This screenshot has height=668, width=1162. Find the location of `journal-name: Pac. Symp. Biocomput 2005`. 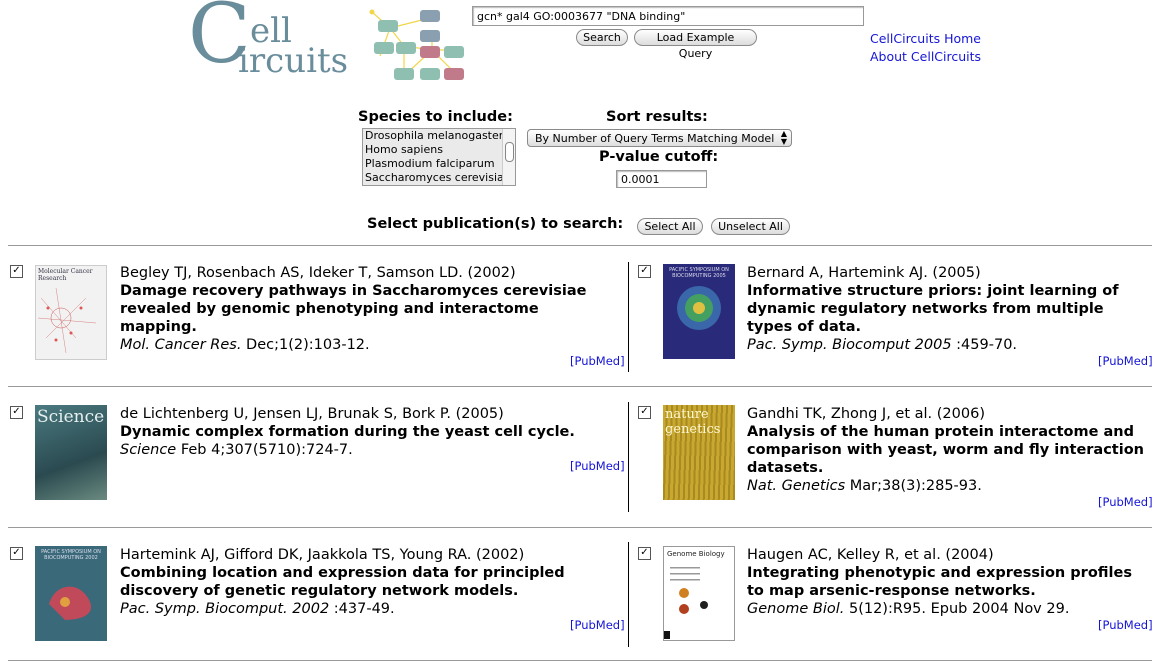

journal-name: Pac. Symp. Biocomput 2005 is located at coordinates (849, 345).